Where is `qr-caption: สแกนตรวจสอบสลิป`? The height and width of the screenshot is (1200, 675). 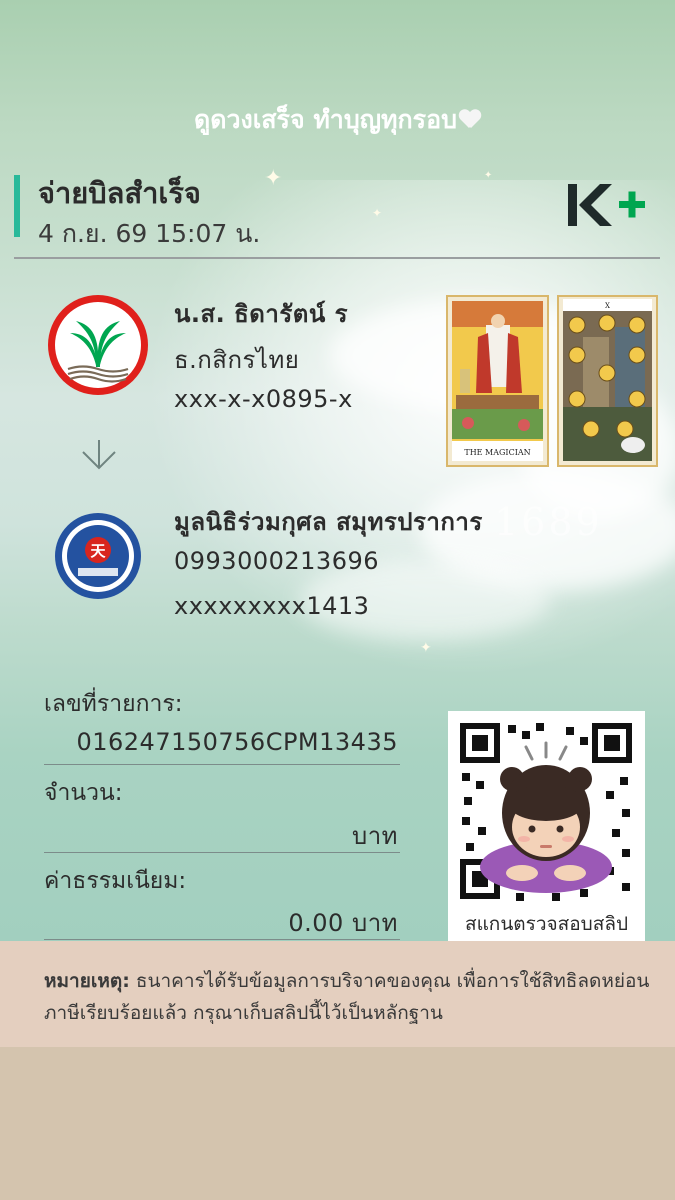
qr-caption: สแกนตรวจสอบสลิป is located at coordinates (546, 924).